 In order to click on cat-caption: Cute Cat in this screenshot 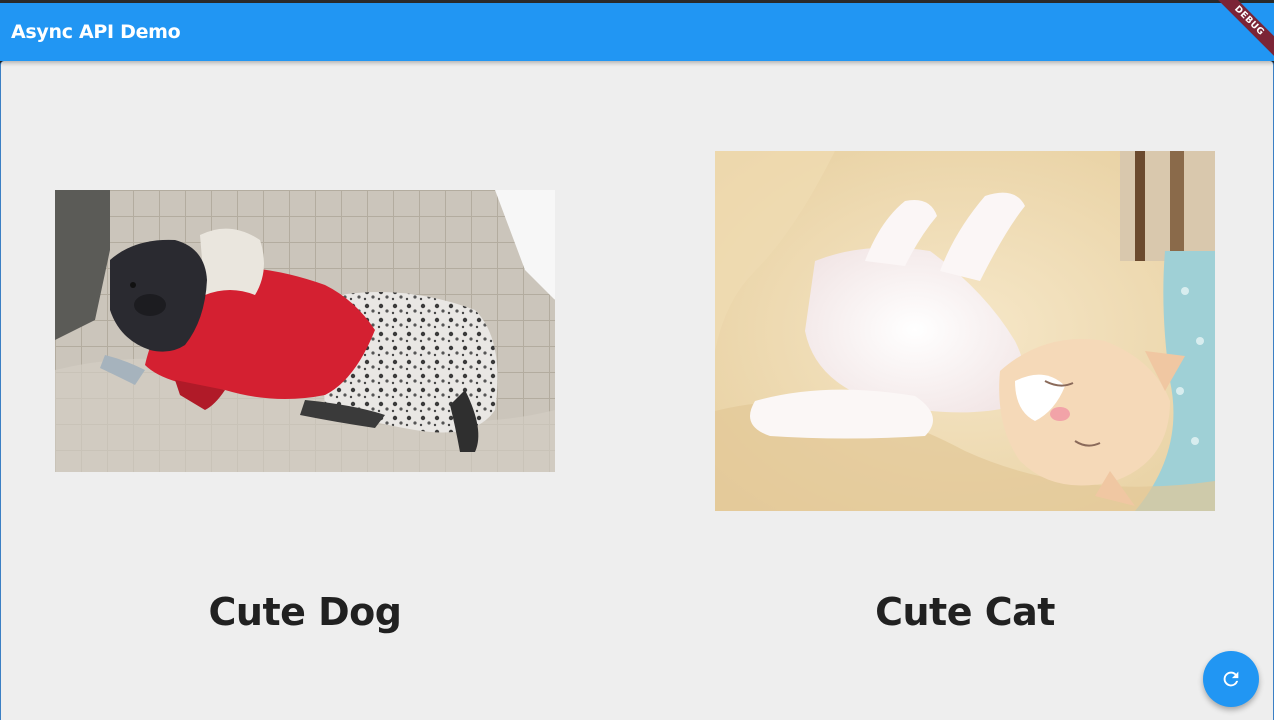, I will do `click(965, 612)`.